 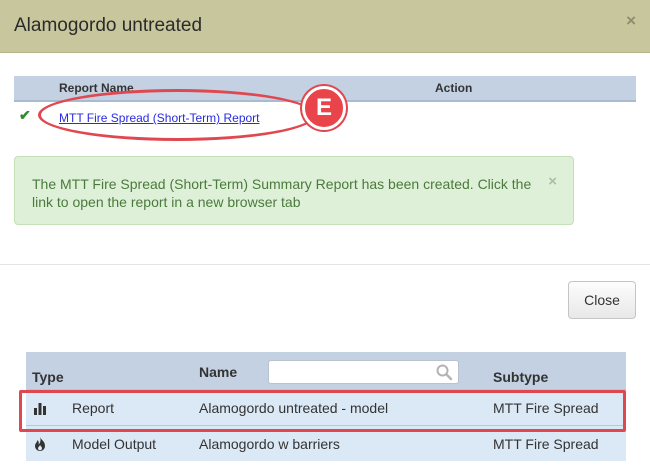 What do you see at coordinates (602, 300) in the screenshot?
I see `close-button: Close` at bounding box center [602, 300].